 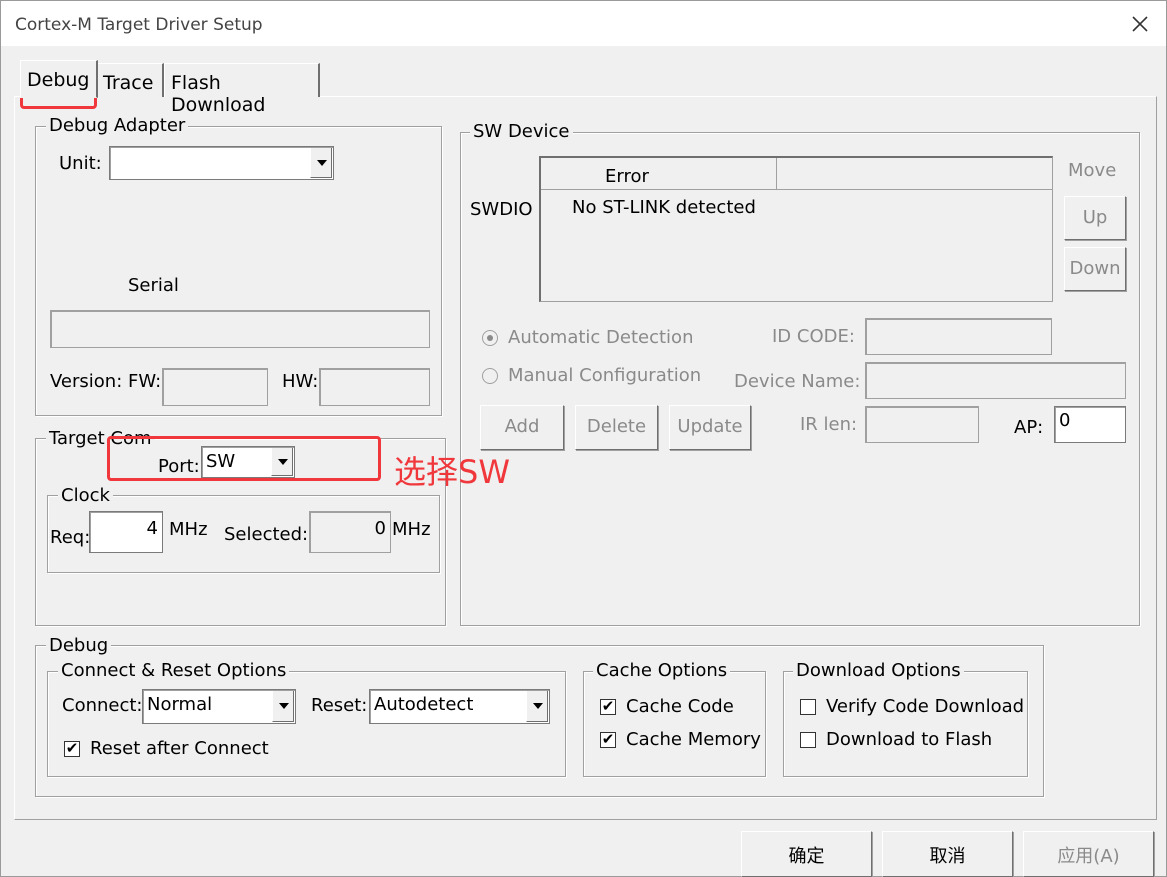 I want to click on swdio-label: SWDIO, so click(x=501, y=209).